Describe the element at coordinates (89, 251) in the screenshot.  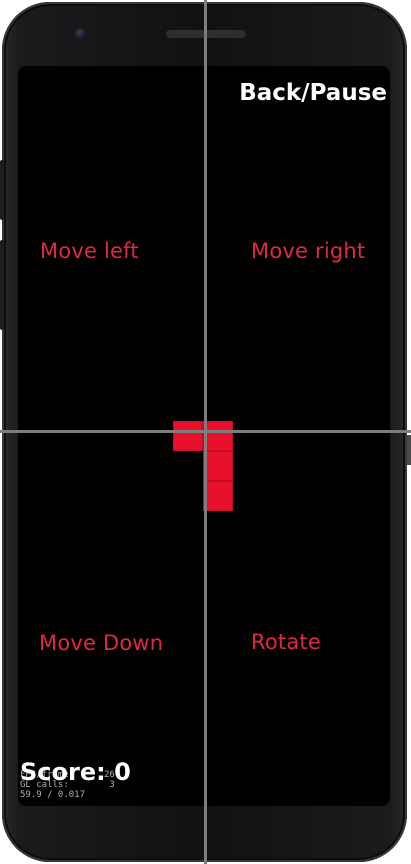
I see `move-left-label: Move left` at that location.